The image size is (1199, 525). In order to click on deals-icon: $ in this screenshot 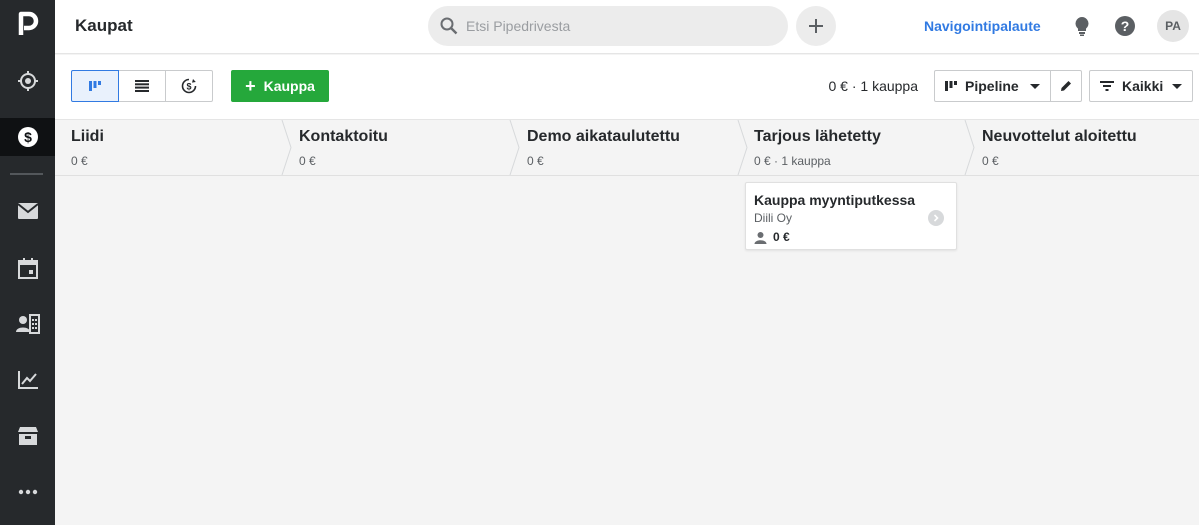, I will do `click(27, 137)`.